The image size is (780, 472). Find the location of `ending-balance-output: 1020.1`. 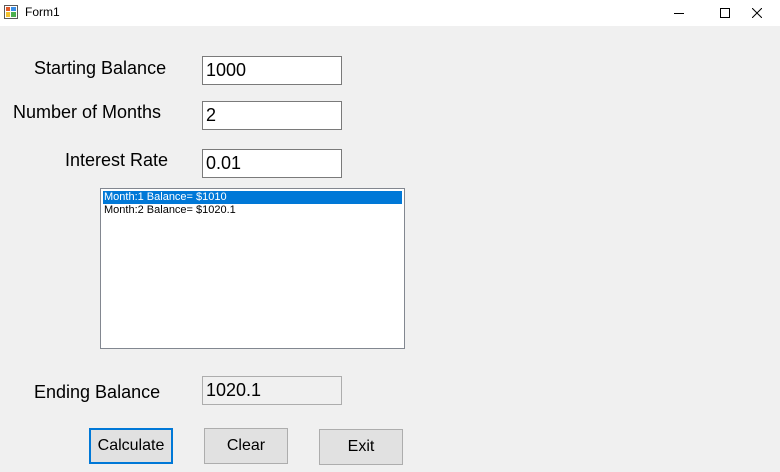

ending-balance-output: 1020.1 is located at coordinates (272, 390).